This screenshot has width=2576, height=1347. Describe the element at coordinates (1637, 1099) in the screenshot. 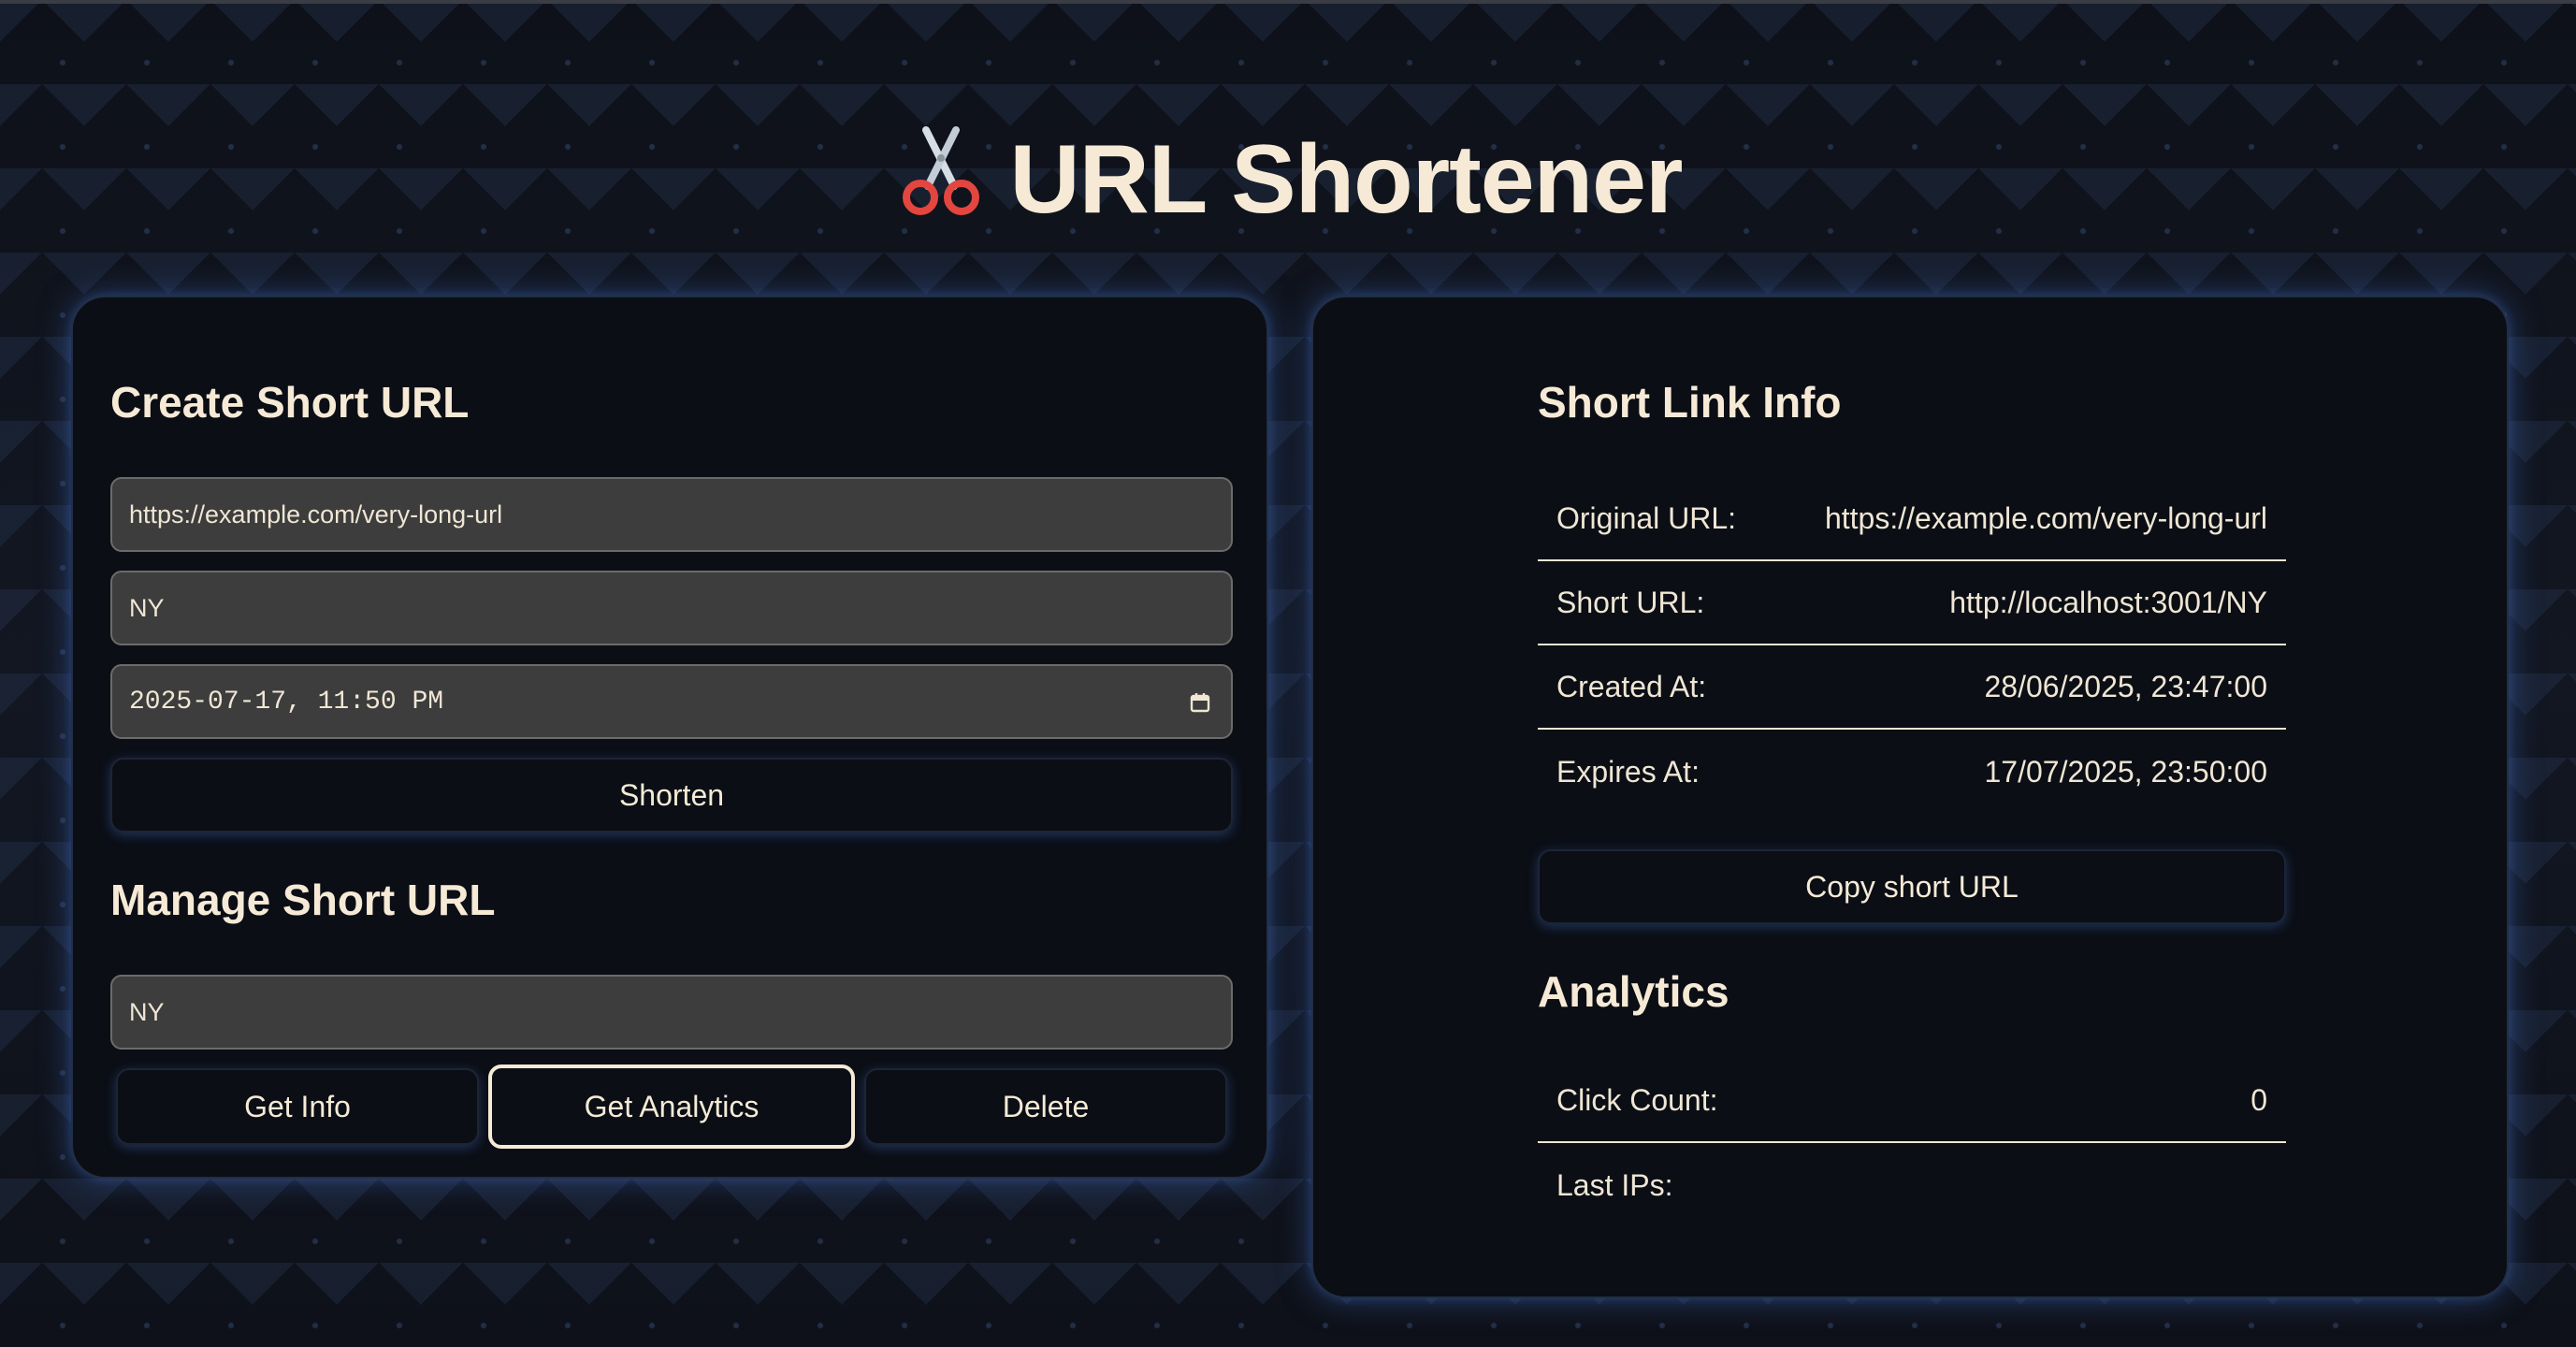

I see `analytics-label: Click Count:` at that location.